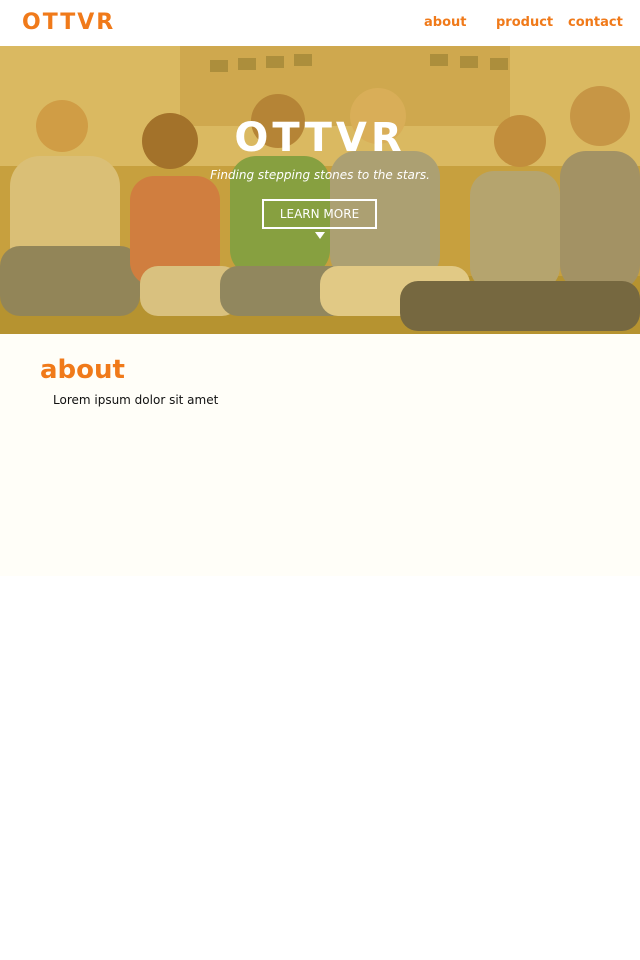  Describe the element at coordinates (320, 175) in the screenshot. I see `hero-tagline: Finding stepping stones to the stars.` at that location.